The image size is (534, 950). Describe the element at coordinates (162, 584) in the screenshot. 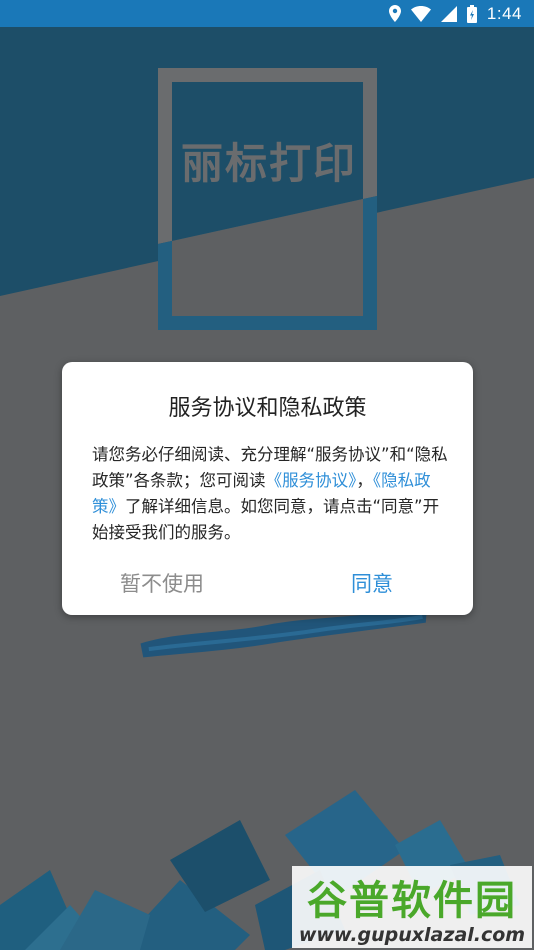

I see `decline-button: 暂不使用` at that location.